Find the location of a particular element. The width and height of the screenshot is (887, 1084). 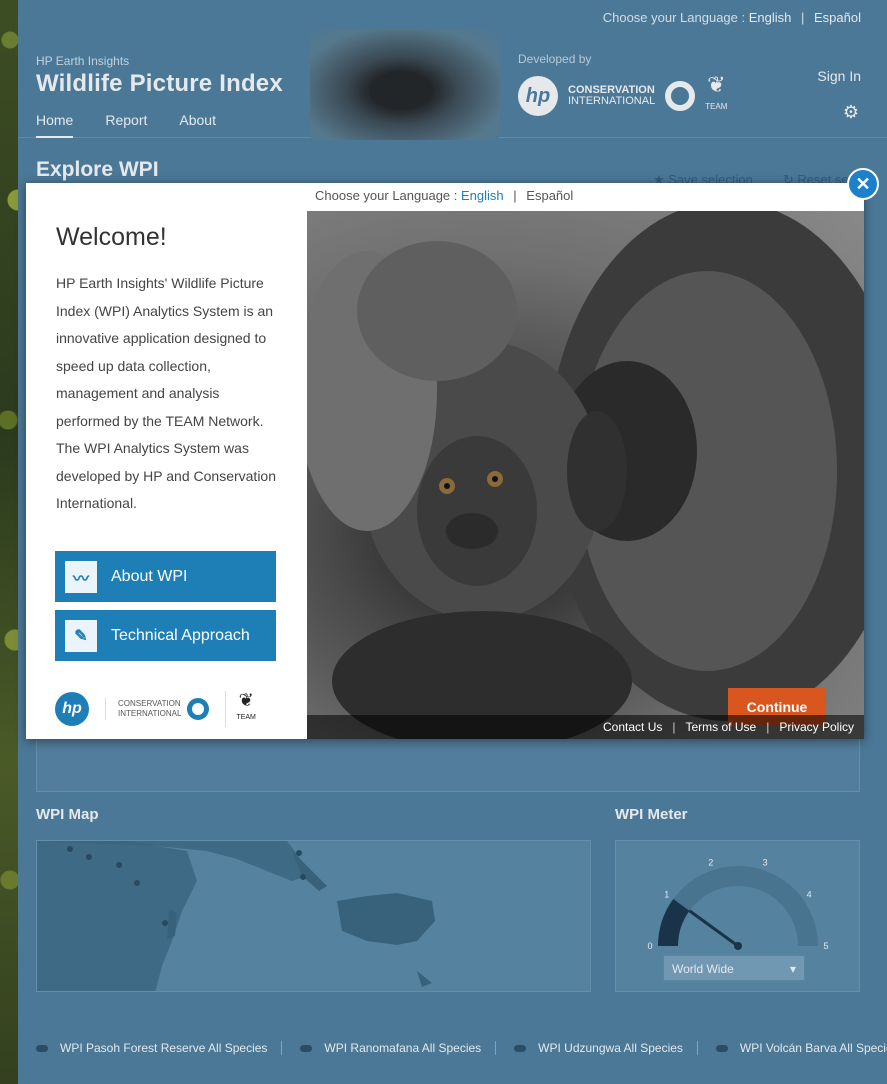

modal-team-label: TEAM is located at coordinates (246, 717).